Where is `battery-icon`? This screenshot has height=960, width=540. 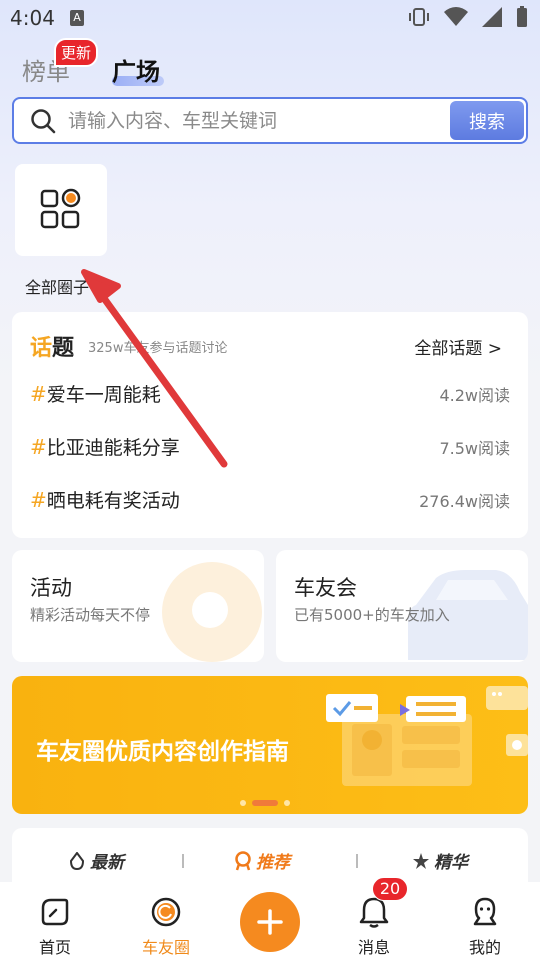 battery-icon is located at coordinates (522, 16).